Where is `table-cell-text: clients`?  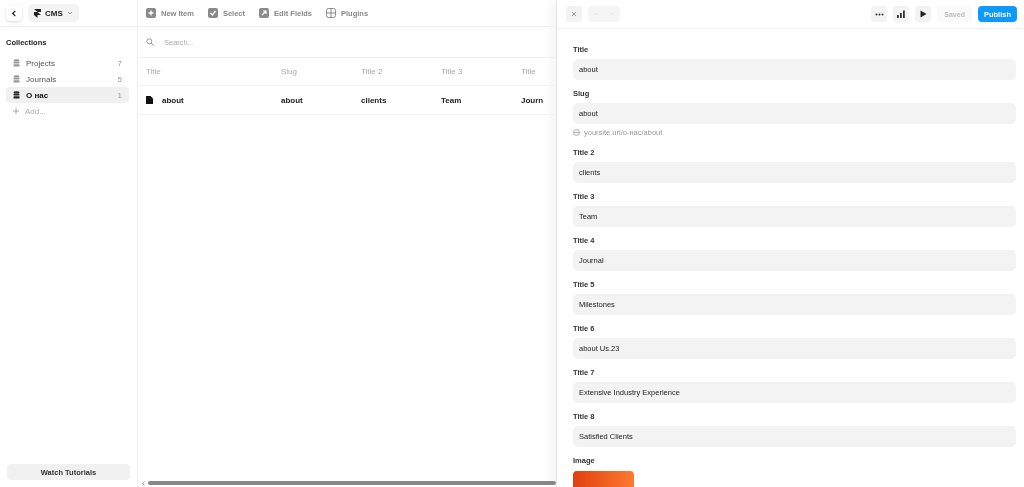
table-cell-text: clients is located at coordinates (374, 100).